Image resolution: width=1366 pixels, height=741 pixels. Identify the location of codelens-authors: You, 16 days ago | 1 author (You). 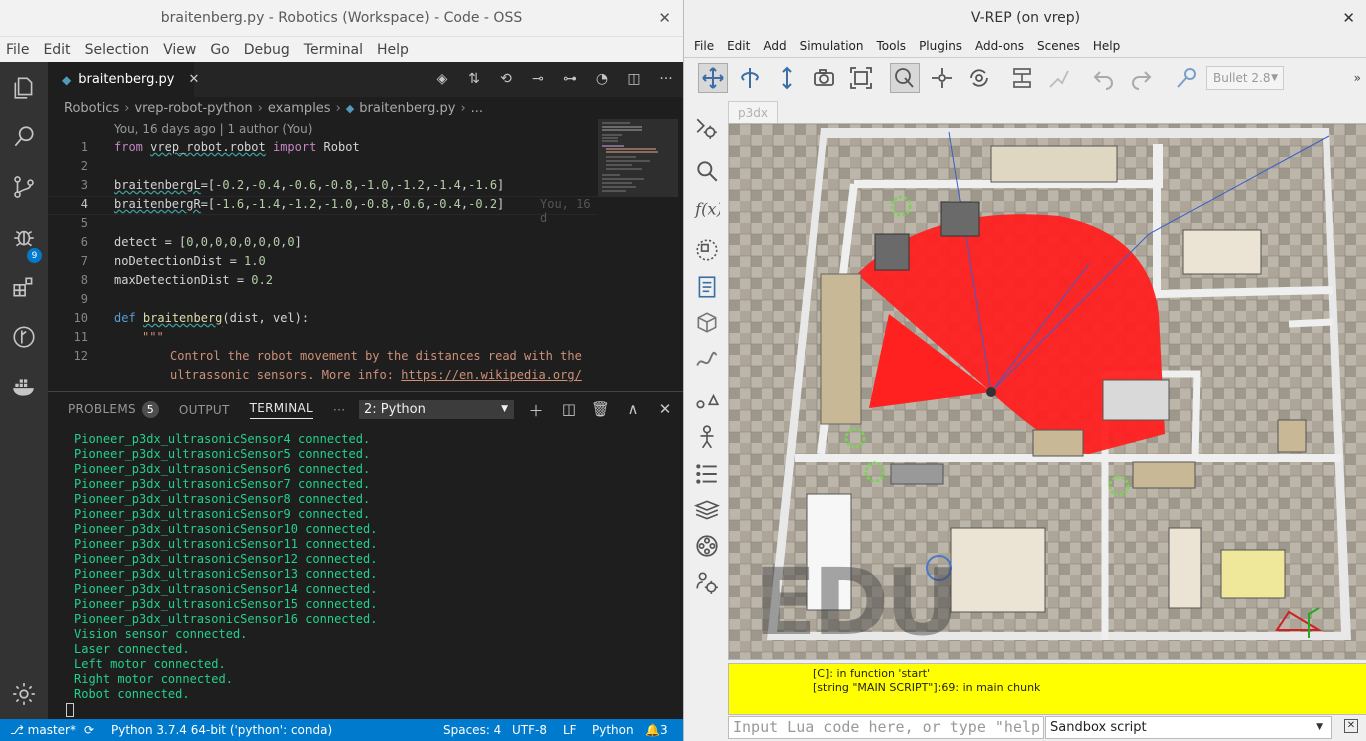
(213, 129).